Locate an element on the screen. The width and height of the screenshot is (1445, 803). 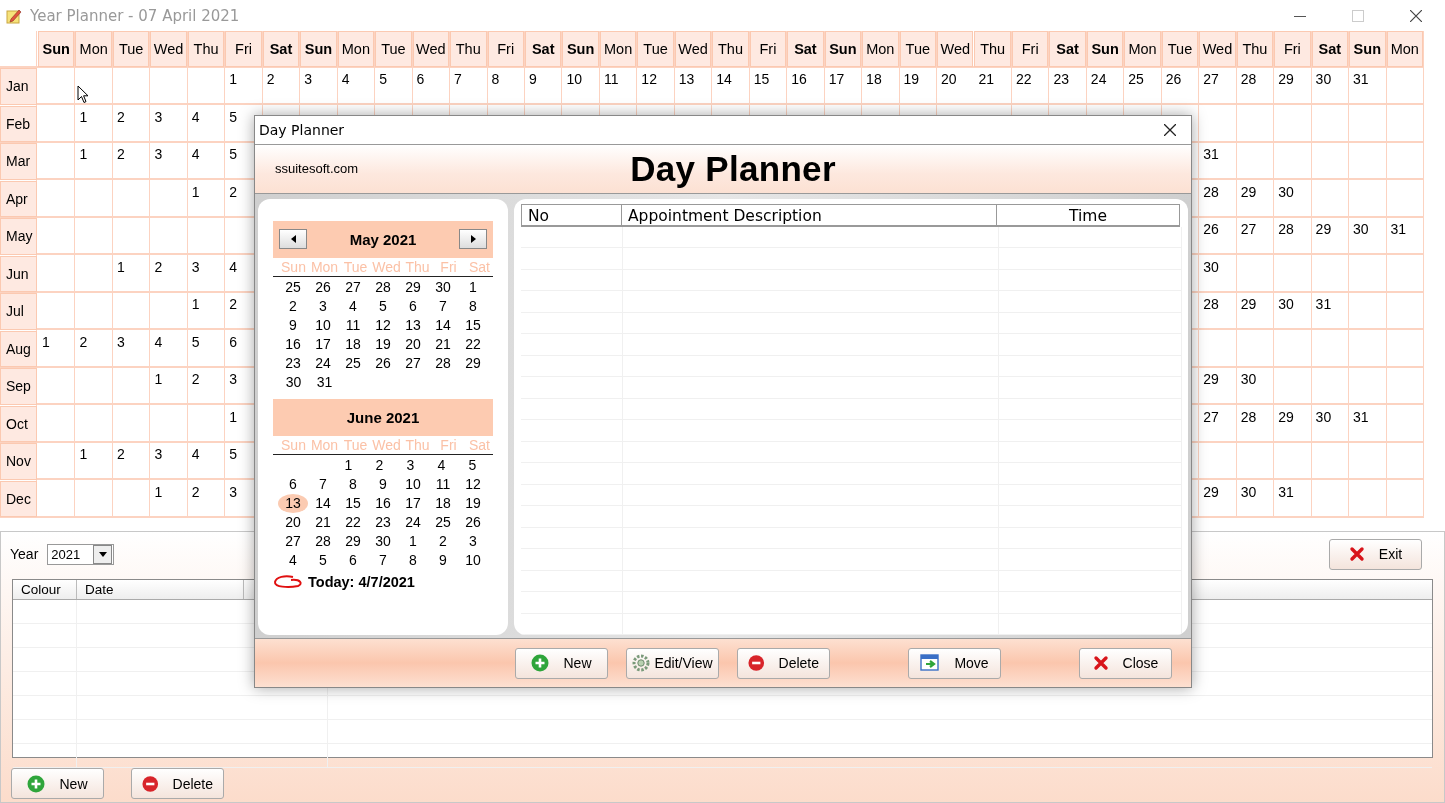
day-cell: 6 is located at coordinates (431, 87).